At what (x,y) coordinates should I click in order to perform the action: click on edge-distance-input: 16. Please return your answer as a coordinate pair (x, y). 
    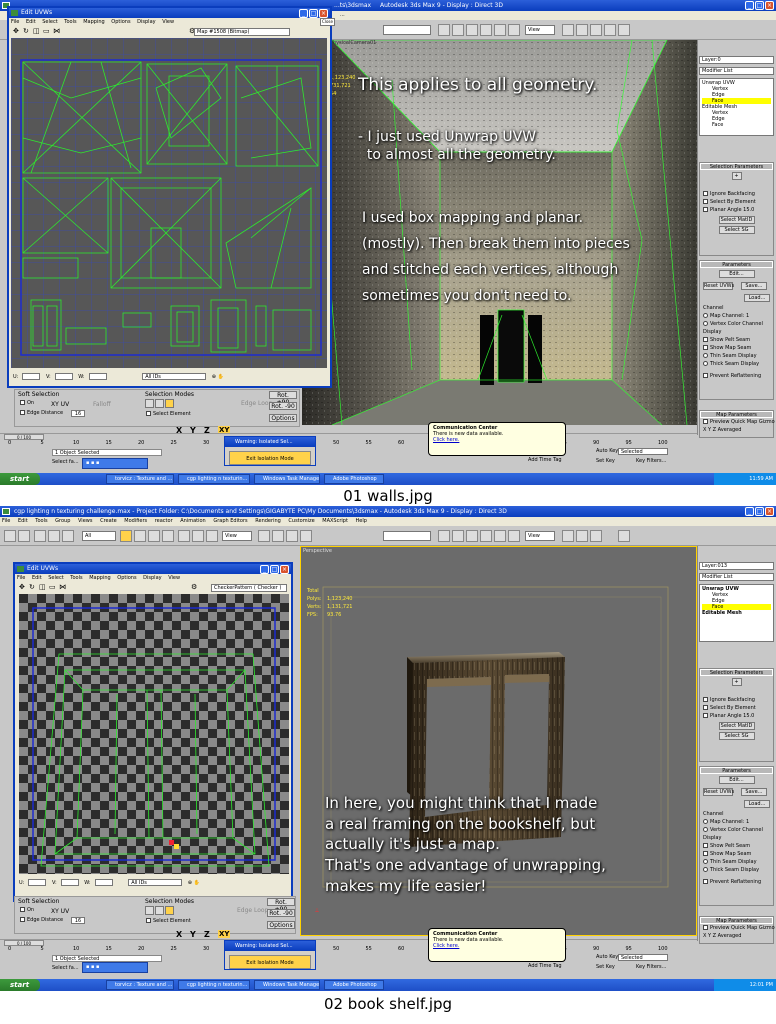
    Looking at the image, I should click on (78, 413).